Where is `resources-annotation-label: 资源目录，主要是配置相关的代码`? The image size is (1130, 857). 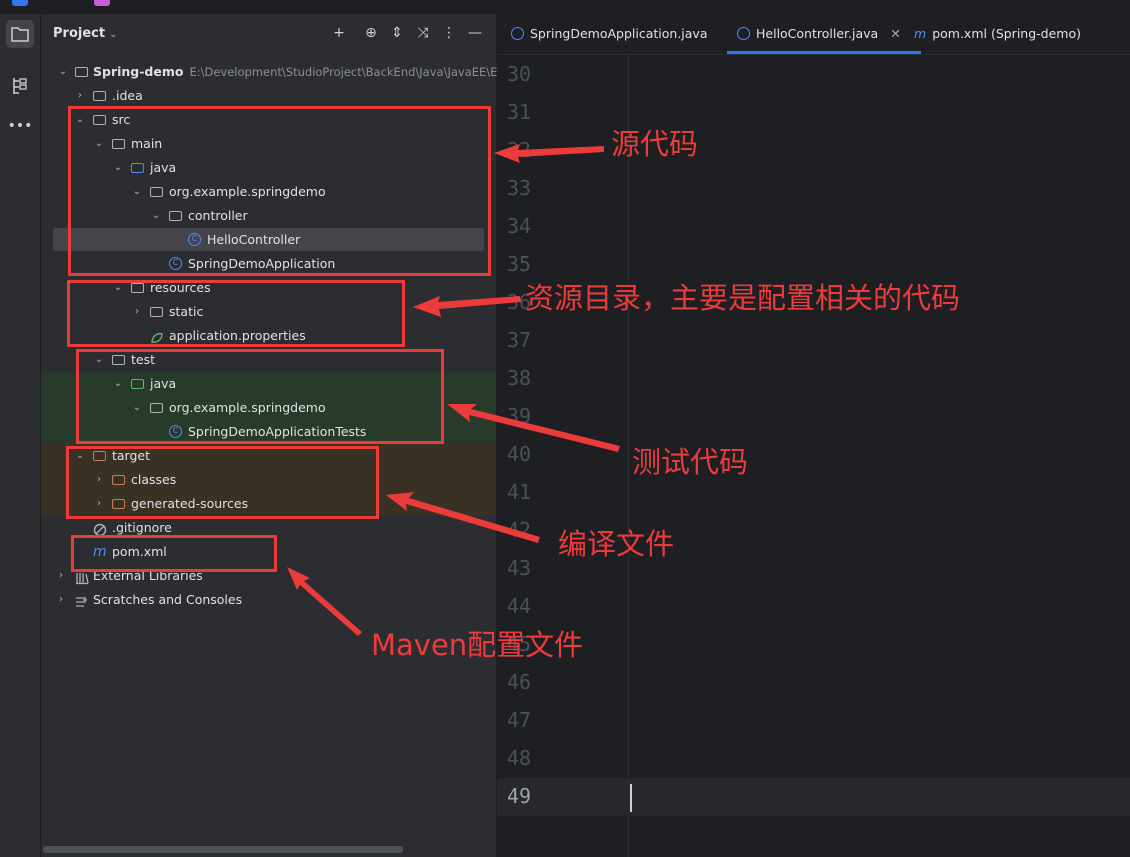
resources-annotation-label: 资源目录，主要是配置相关的代码 is located at coordinates (743, 298).